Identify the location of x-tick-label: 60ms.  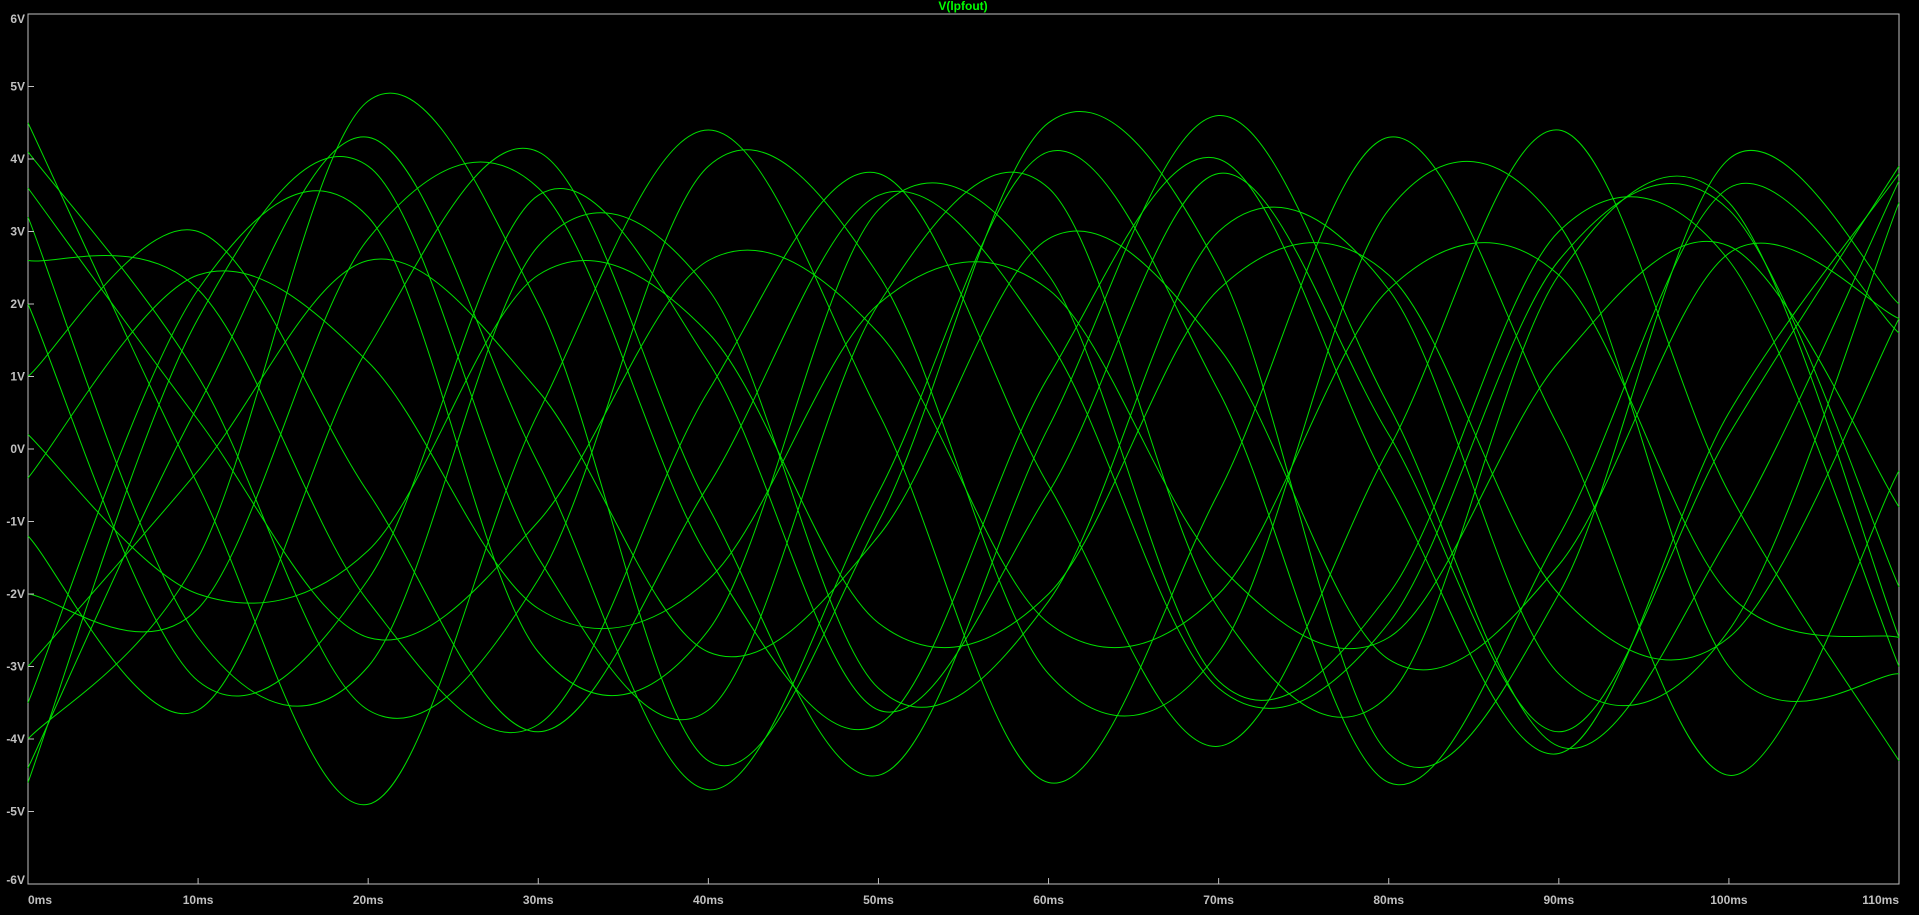
(1048, 900).